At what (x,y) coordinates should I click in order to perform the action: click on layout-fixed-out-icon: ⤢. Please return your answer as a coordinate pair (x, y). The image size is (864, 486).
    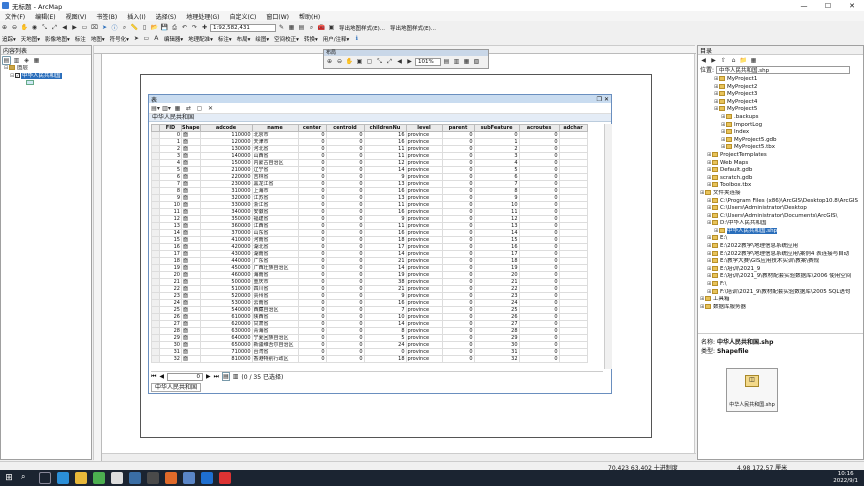
    Looking at the image, I should click on (389, 61).